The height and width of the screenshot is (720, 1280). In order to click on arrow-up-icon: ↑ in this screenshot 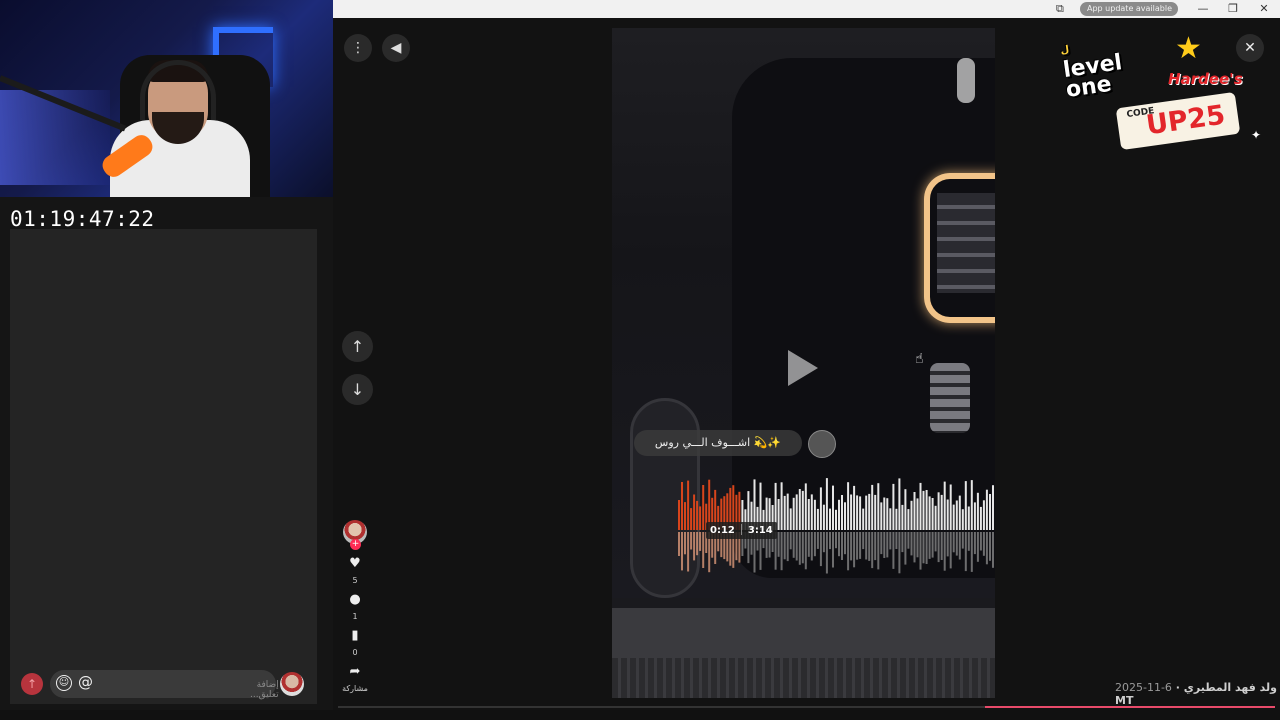, I will do `click(357, 346)`.